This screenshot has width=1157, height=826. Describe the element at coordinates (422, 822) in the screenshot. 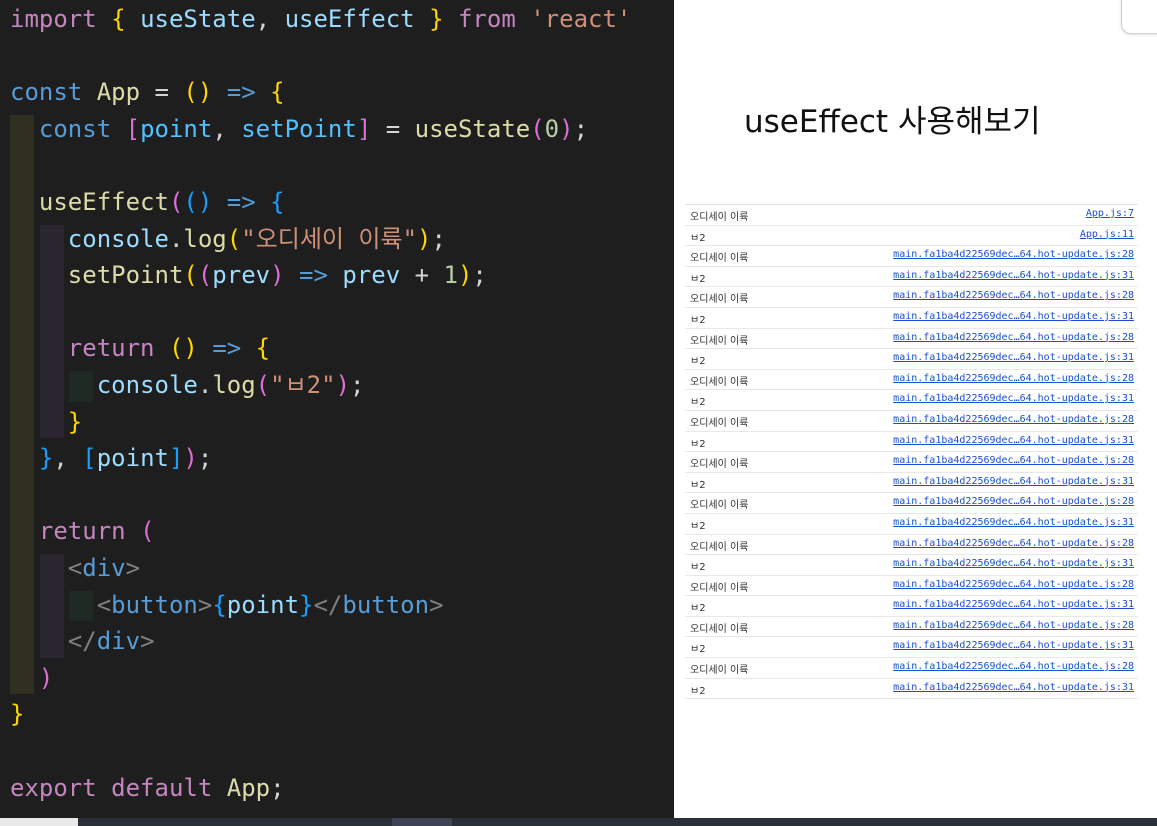

I see `taskbar-active-segment` at that location.